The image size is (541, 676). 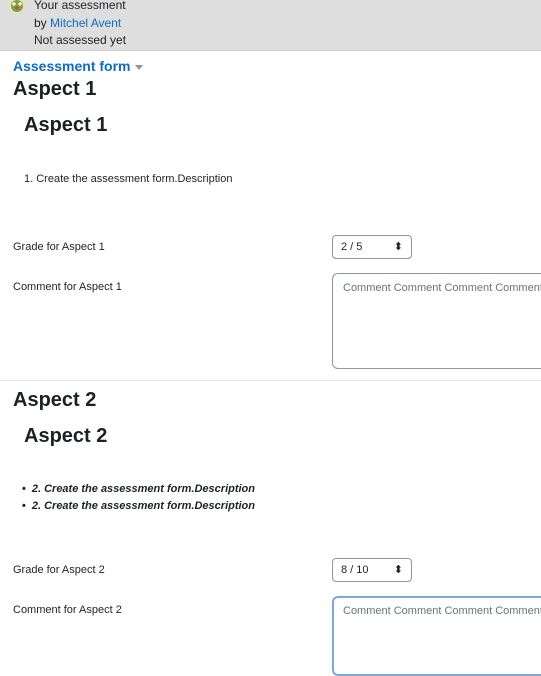 What do you see at coordinates (55, 400) in the screenshot?
I see `aspect-heading: Aspect 2` at bounding box center [55, 400].